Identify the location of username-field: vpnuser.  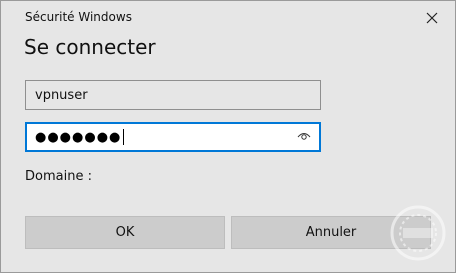
(173, 95).